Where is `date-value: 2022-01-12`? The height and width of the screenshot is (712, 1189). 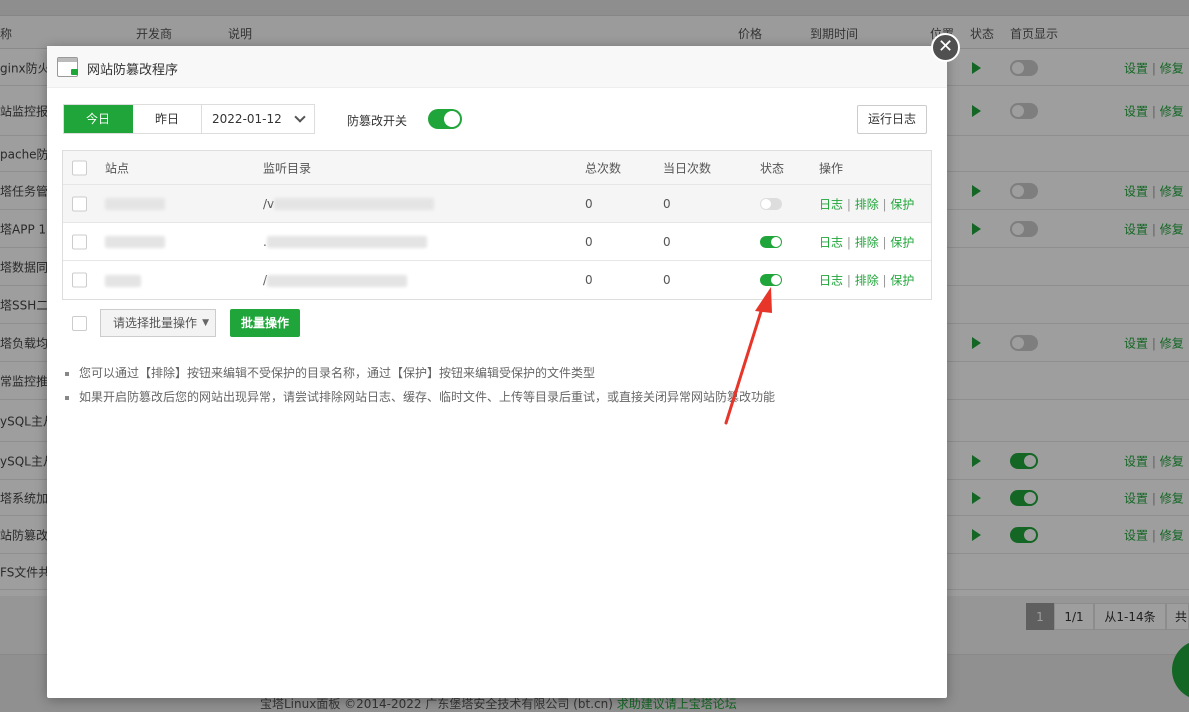
date-value: 2022-01-12 is located at coordinates (247, 119).